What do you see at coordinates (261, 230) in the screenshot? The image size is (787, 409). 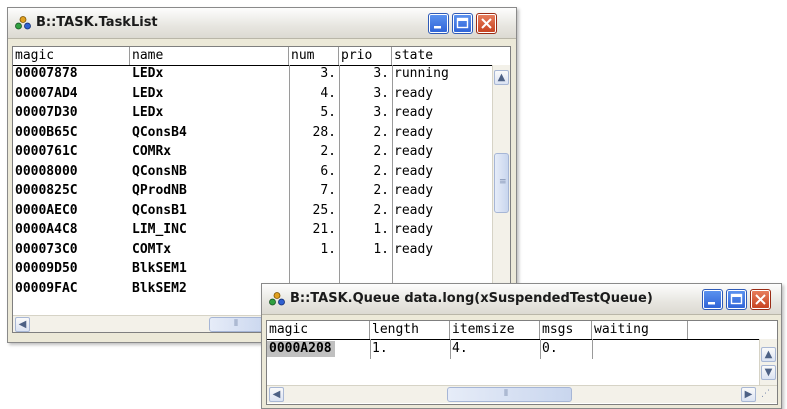 I see `table-row: 0000A4C8 LIM_INC 21. 1. ready` at bounding box center [261, 230].